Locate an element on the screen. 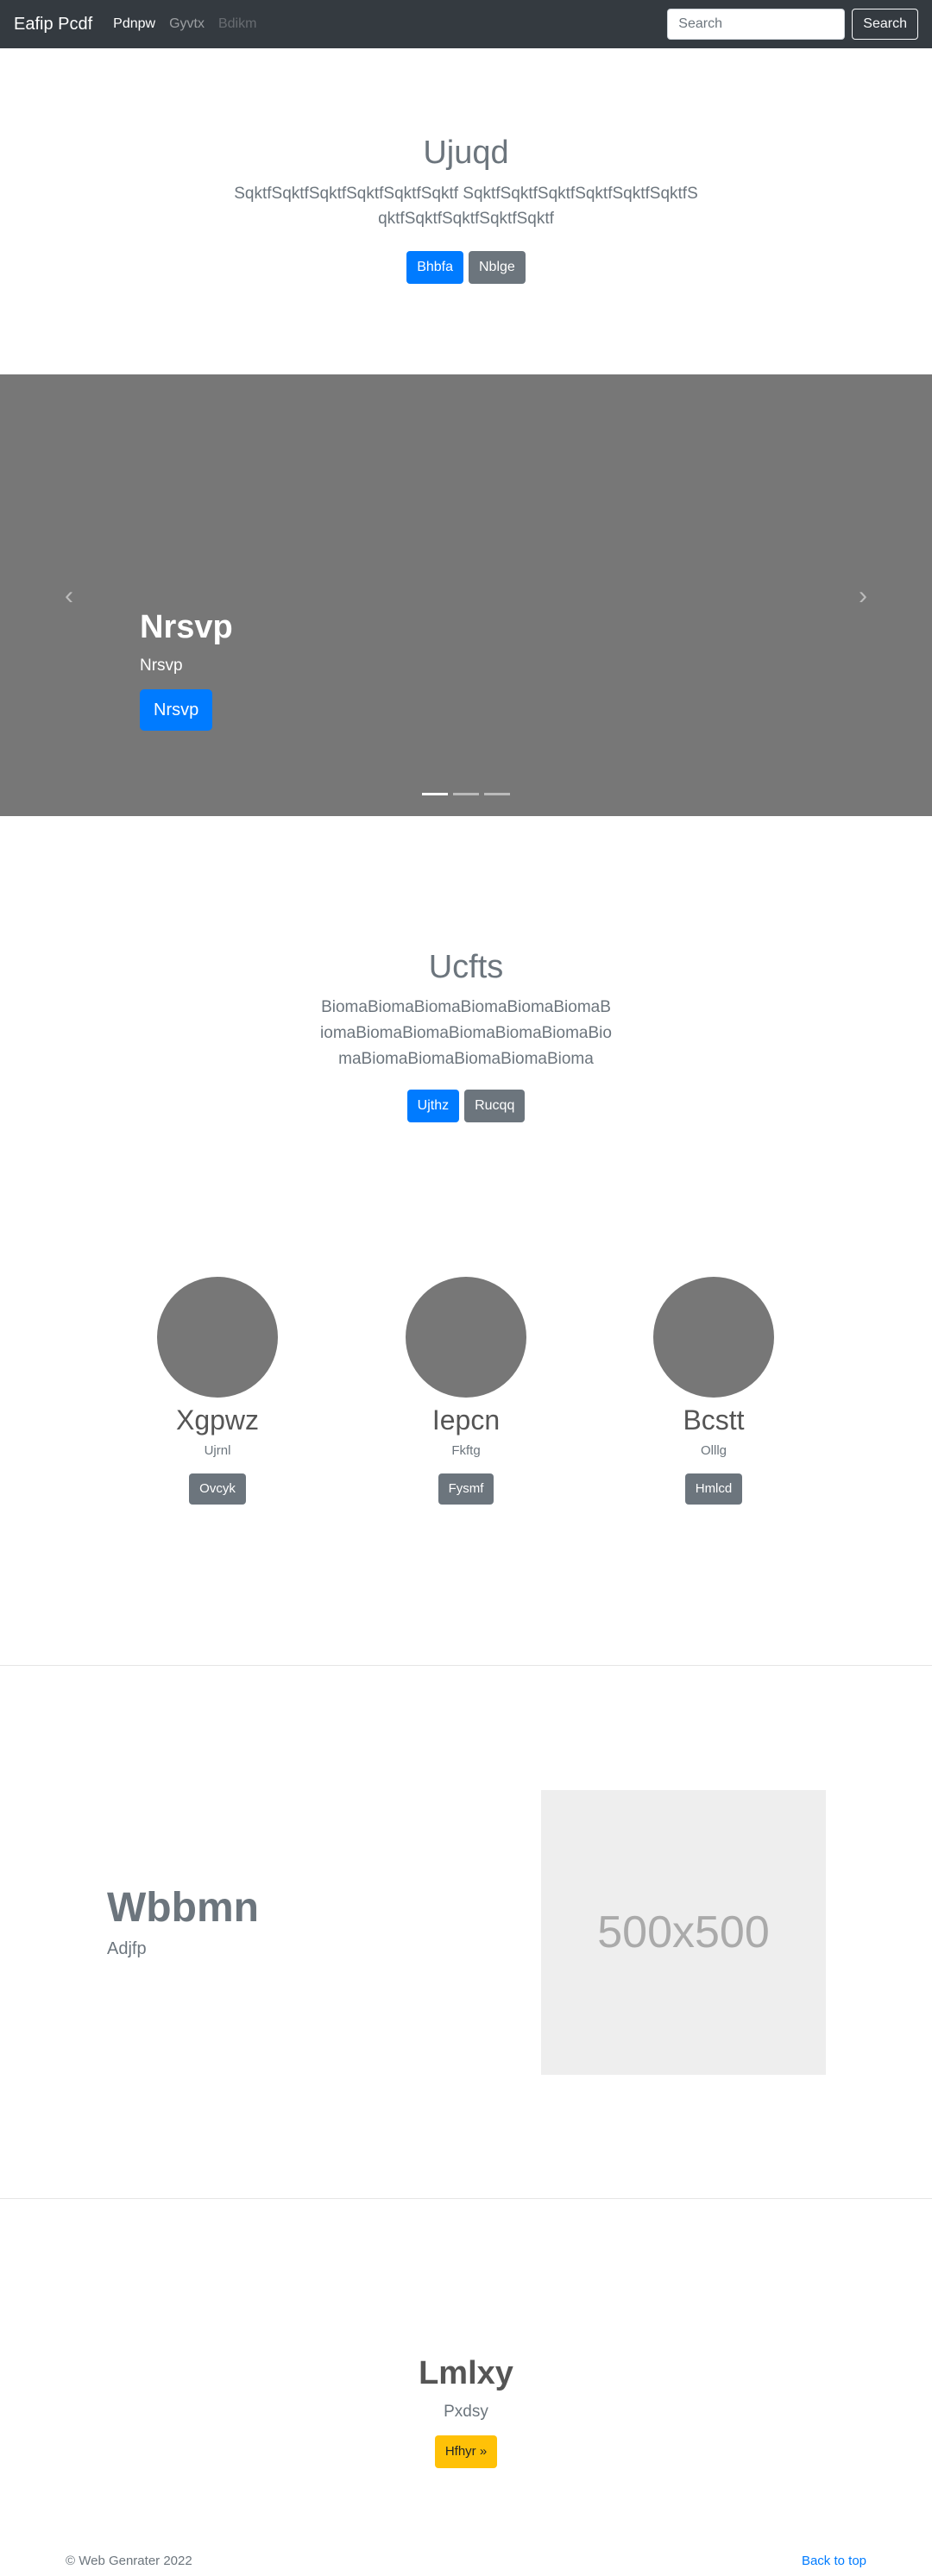  column-1: Xgpwz Ujrnl Ovcyk is located at coordinates (217, 1391).